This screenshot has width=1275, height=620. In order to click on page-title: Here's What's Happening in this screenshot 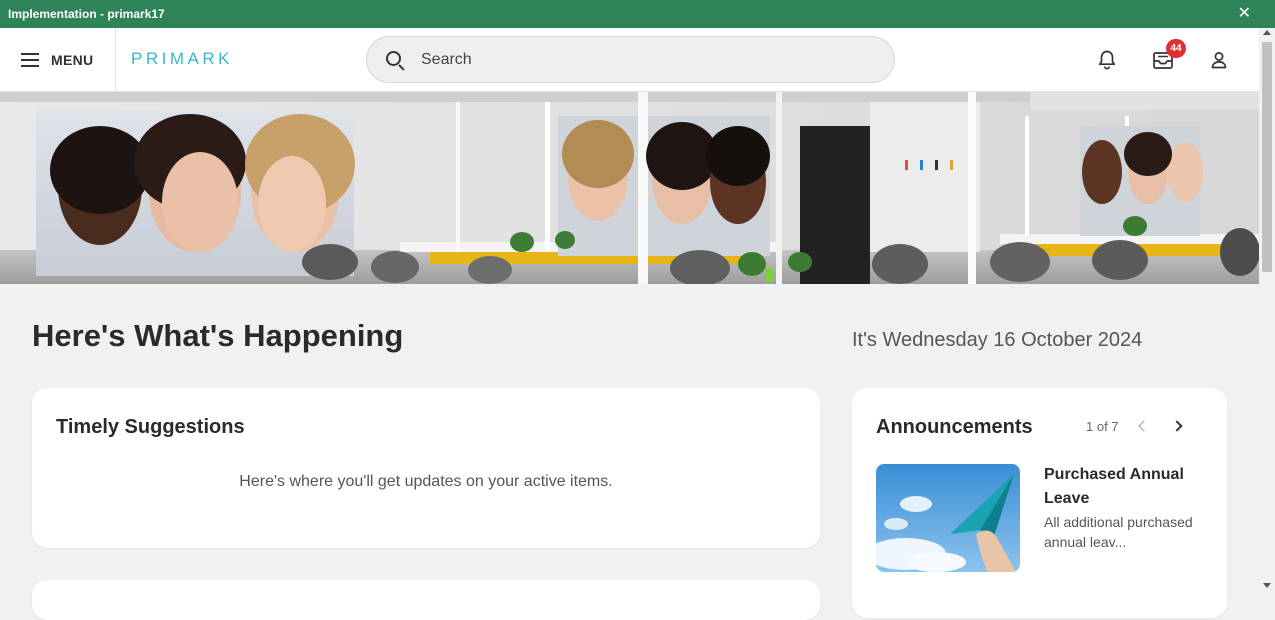, I will do `click(218, 335)`.